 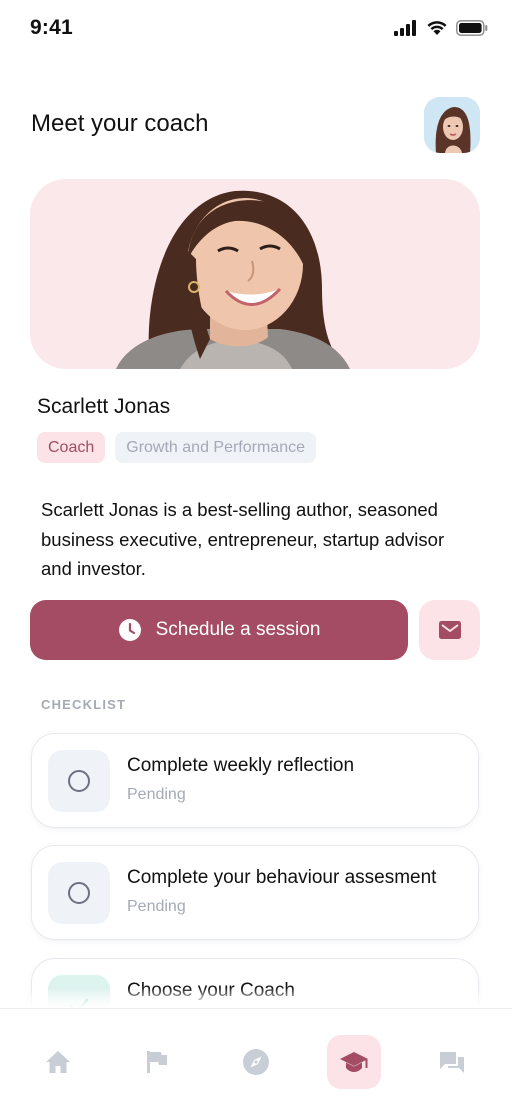 I want to click on checklist-item-title: Complete your behaviour assesment, so click(x=282, y=877).